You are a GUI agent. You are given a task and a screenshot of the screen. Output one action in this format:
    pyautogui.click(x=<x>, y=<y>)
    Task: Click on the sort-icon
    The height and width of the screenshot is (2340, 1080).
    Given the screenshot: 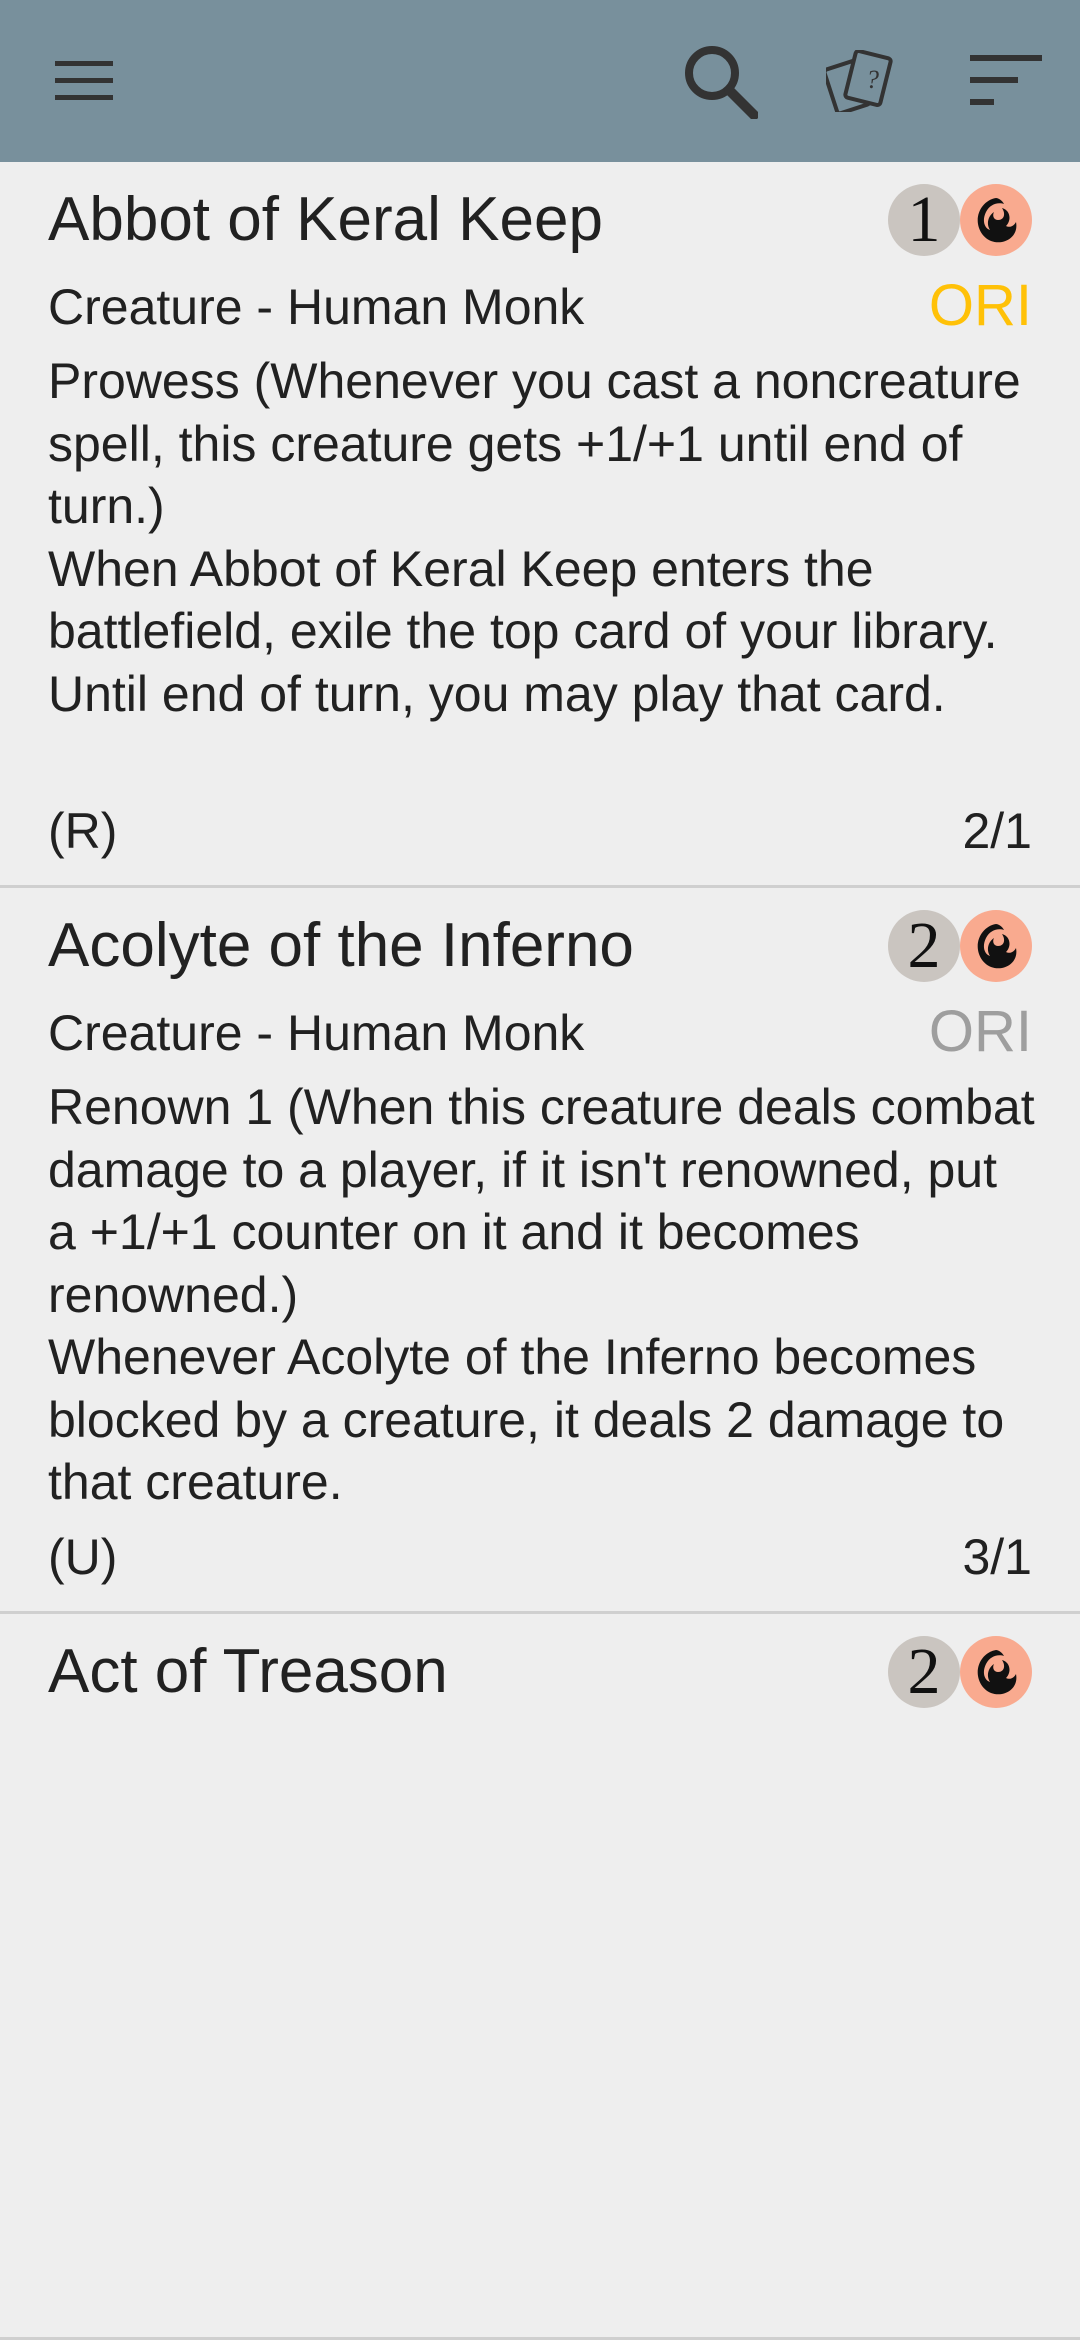 What is the action you would take?
    pyautogui.click(x=1006, y=80)
    